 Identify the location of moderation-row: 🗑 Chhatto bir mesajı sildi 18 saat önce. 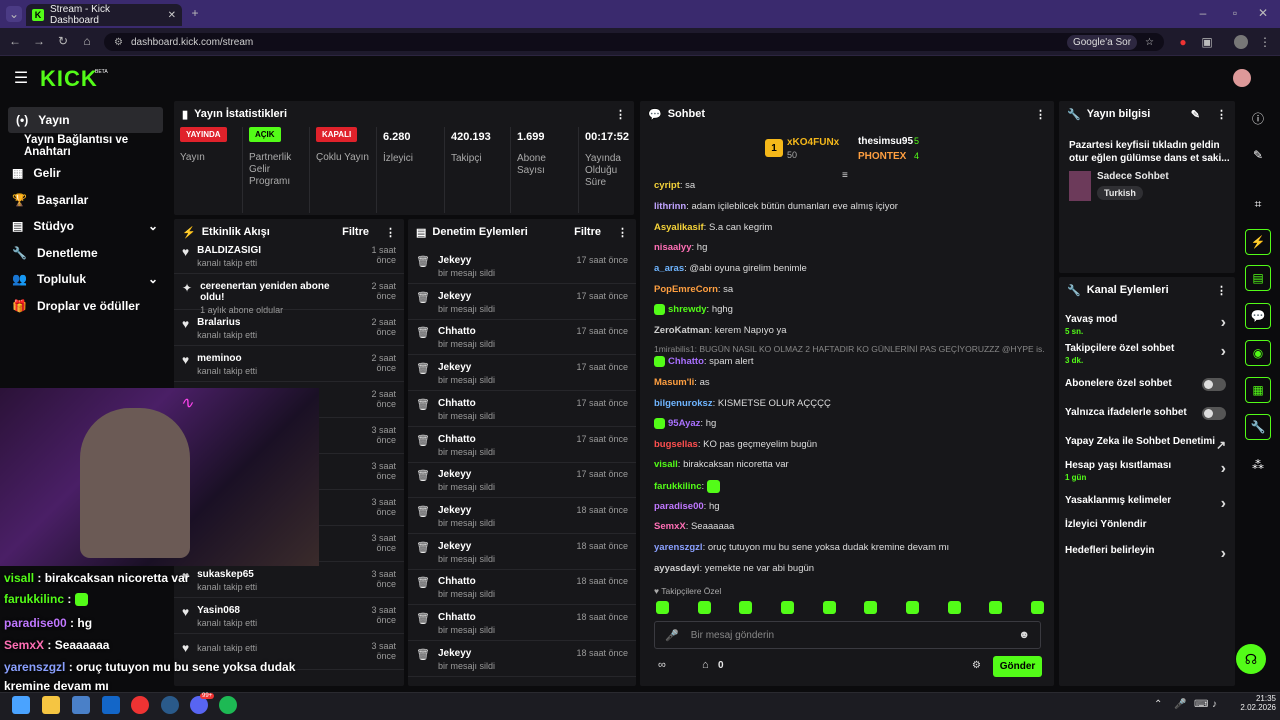
(522, 588).